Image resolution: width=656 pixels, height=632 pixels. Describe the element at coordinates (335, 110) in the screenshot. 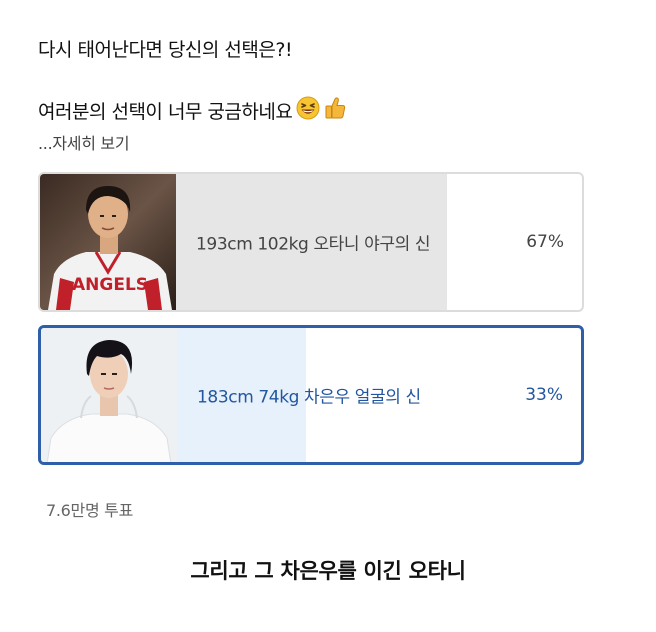

I see `thumbs-up-icon` at that location.